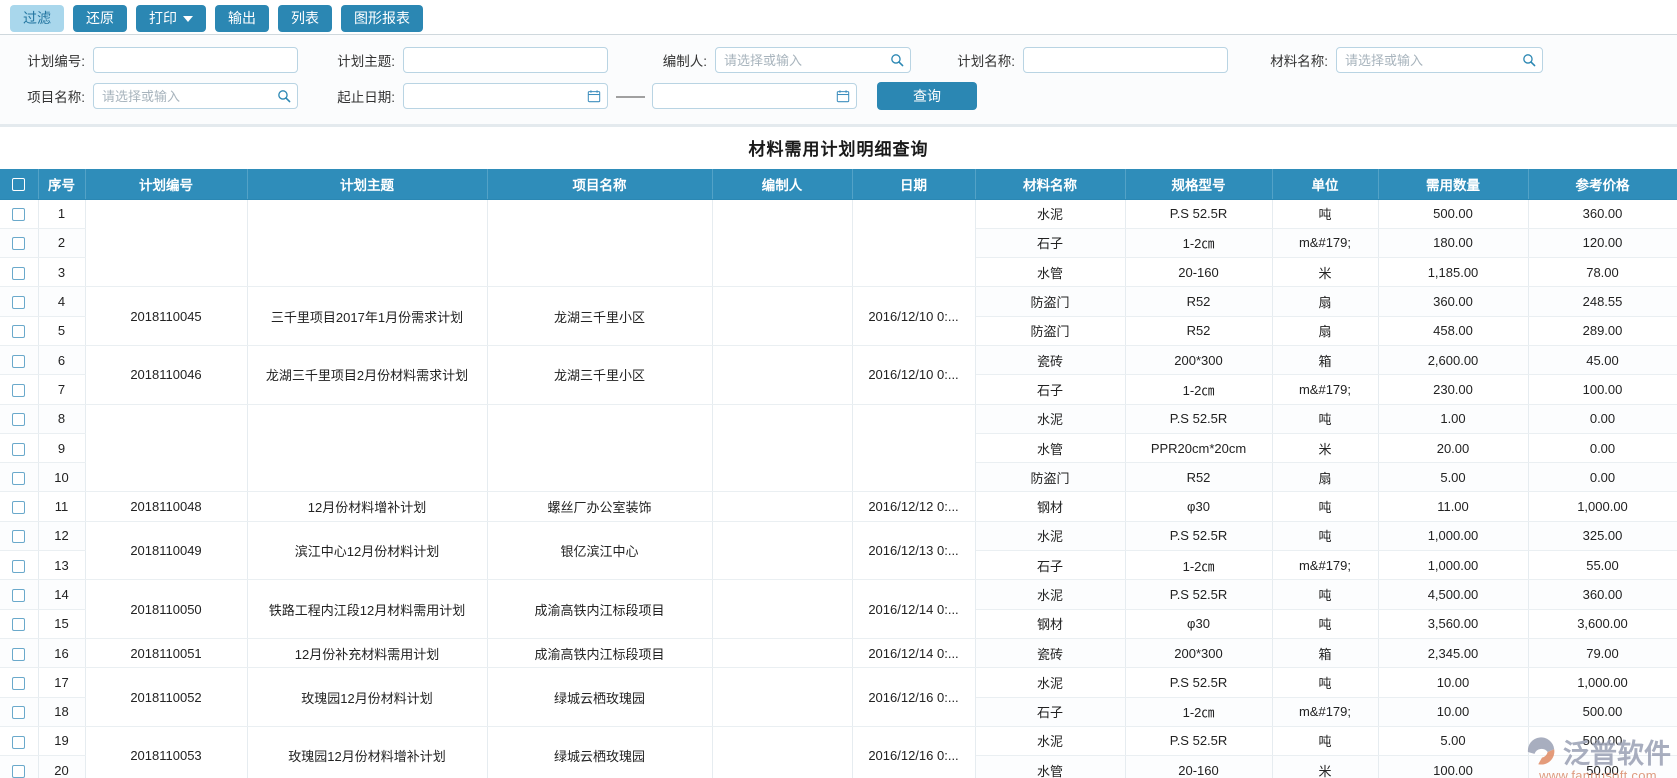 The width and height of the screenshot is (1677, 778). What do you see at coordinates (914, 184) in the screenshot?
I see `column-header: 日期` at bounding box center [914, 184].